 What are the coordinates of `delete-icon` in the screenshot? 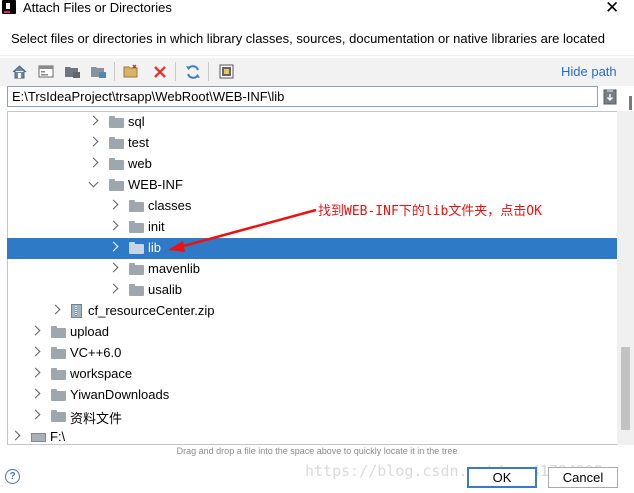 It's located at (159, 71).